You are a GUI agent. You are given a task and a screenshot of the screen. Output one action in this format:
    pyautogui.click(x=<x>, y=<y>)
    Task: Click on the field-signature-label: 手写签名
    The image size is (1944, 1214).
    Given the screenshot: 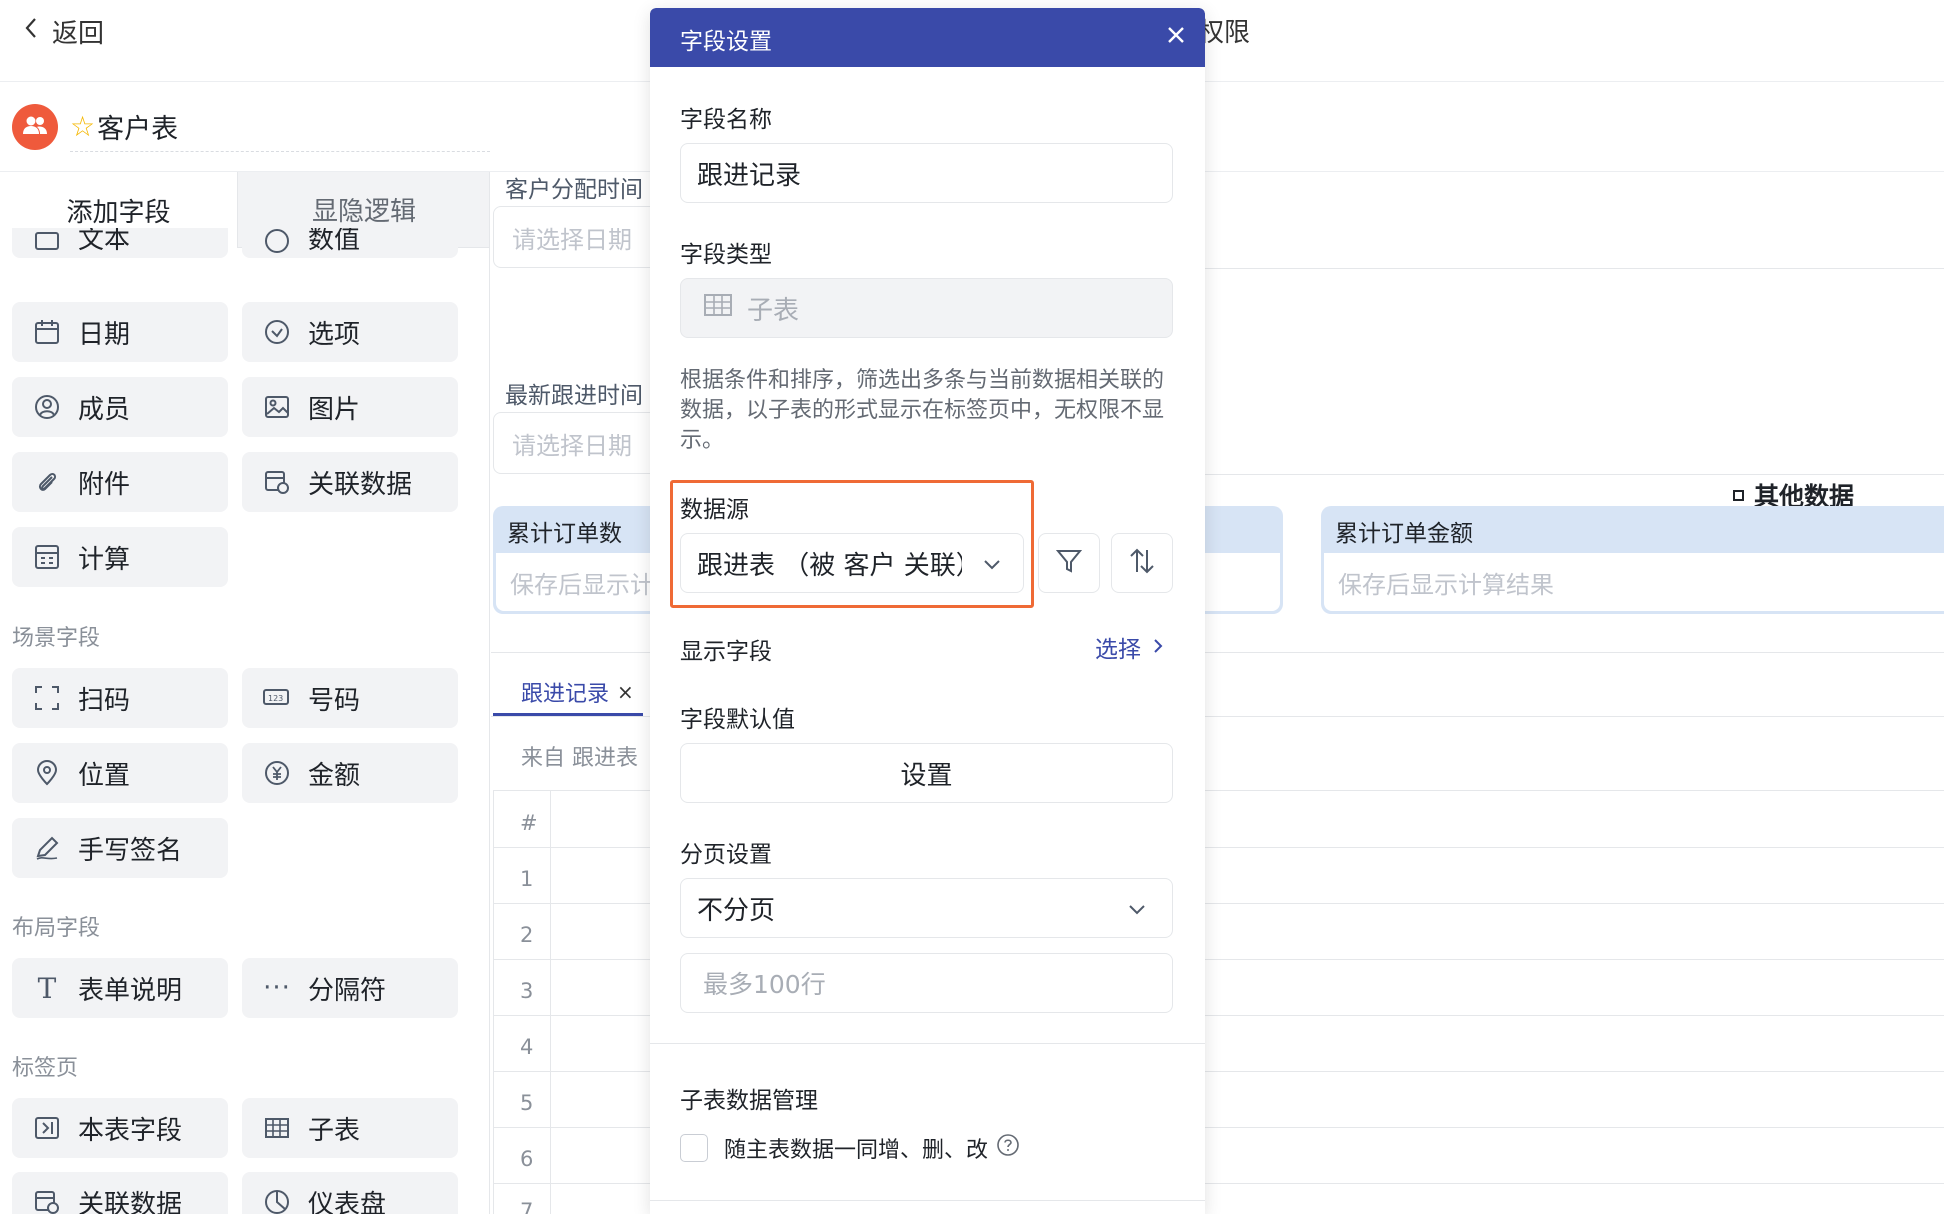 What is the action you would take?
    pyautogui.click(x=130, y=850)
    